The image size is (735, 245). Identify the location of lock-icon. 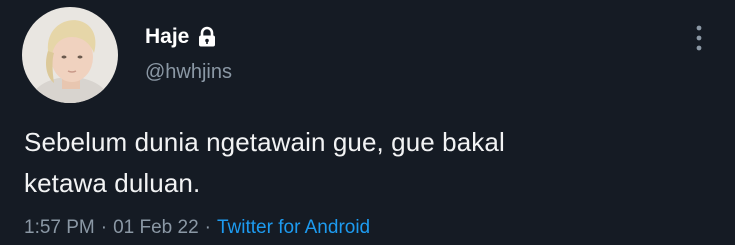
(207, 37).